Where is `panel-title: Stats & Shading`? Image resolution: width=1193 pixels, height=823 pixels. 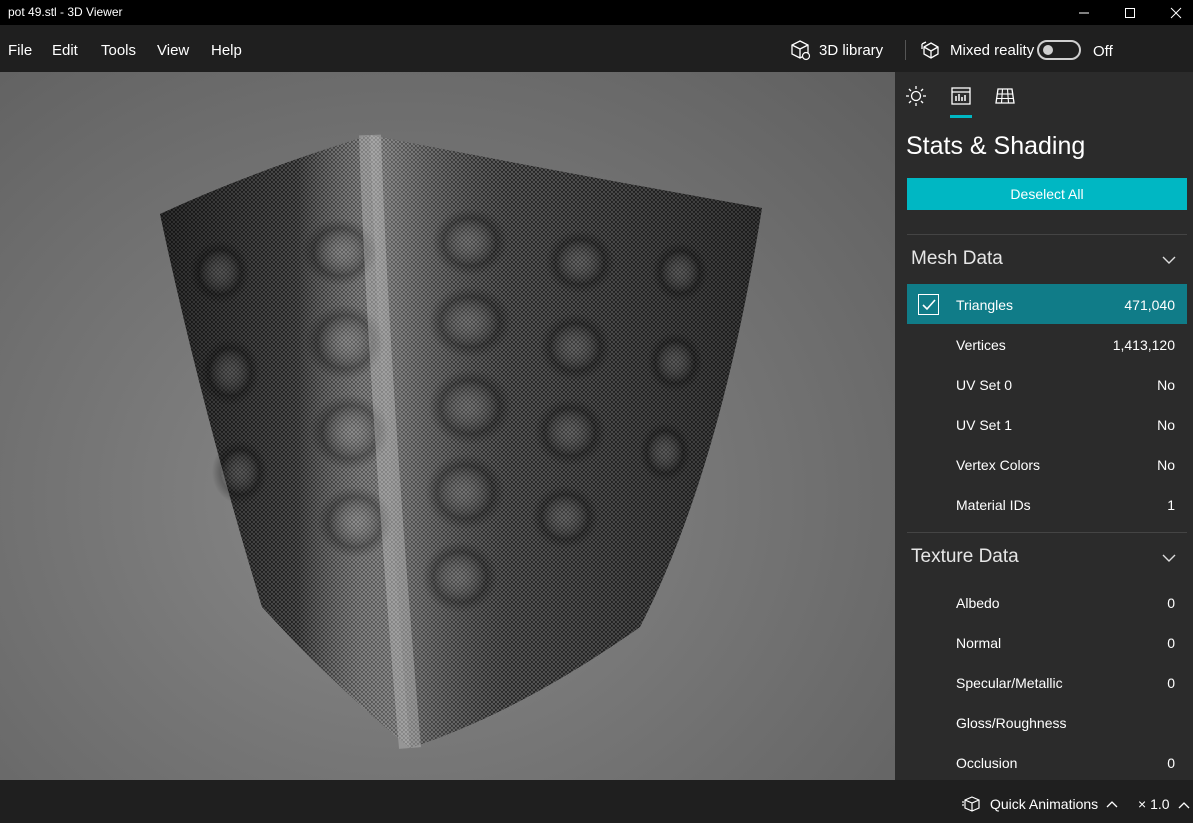
panel-title: Stats & Shading is located at coordinates (996, 146).